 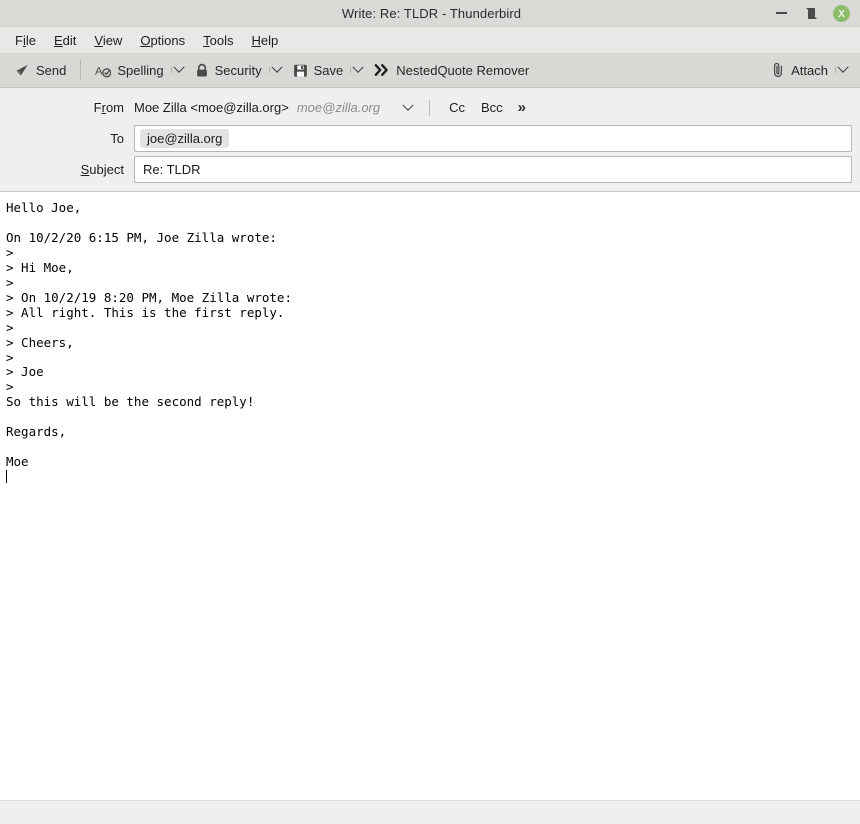 What do you see at coordinates (19, 40) in the screenshot?
I see `menu-file-pre: F` at bounding box center [19, 40].